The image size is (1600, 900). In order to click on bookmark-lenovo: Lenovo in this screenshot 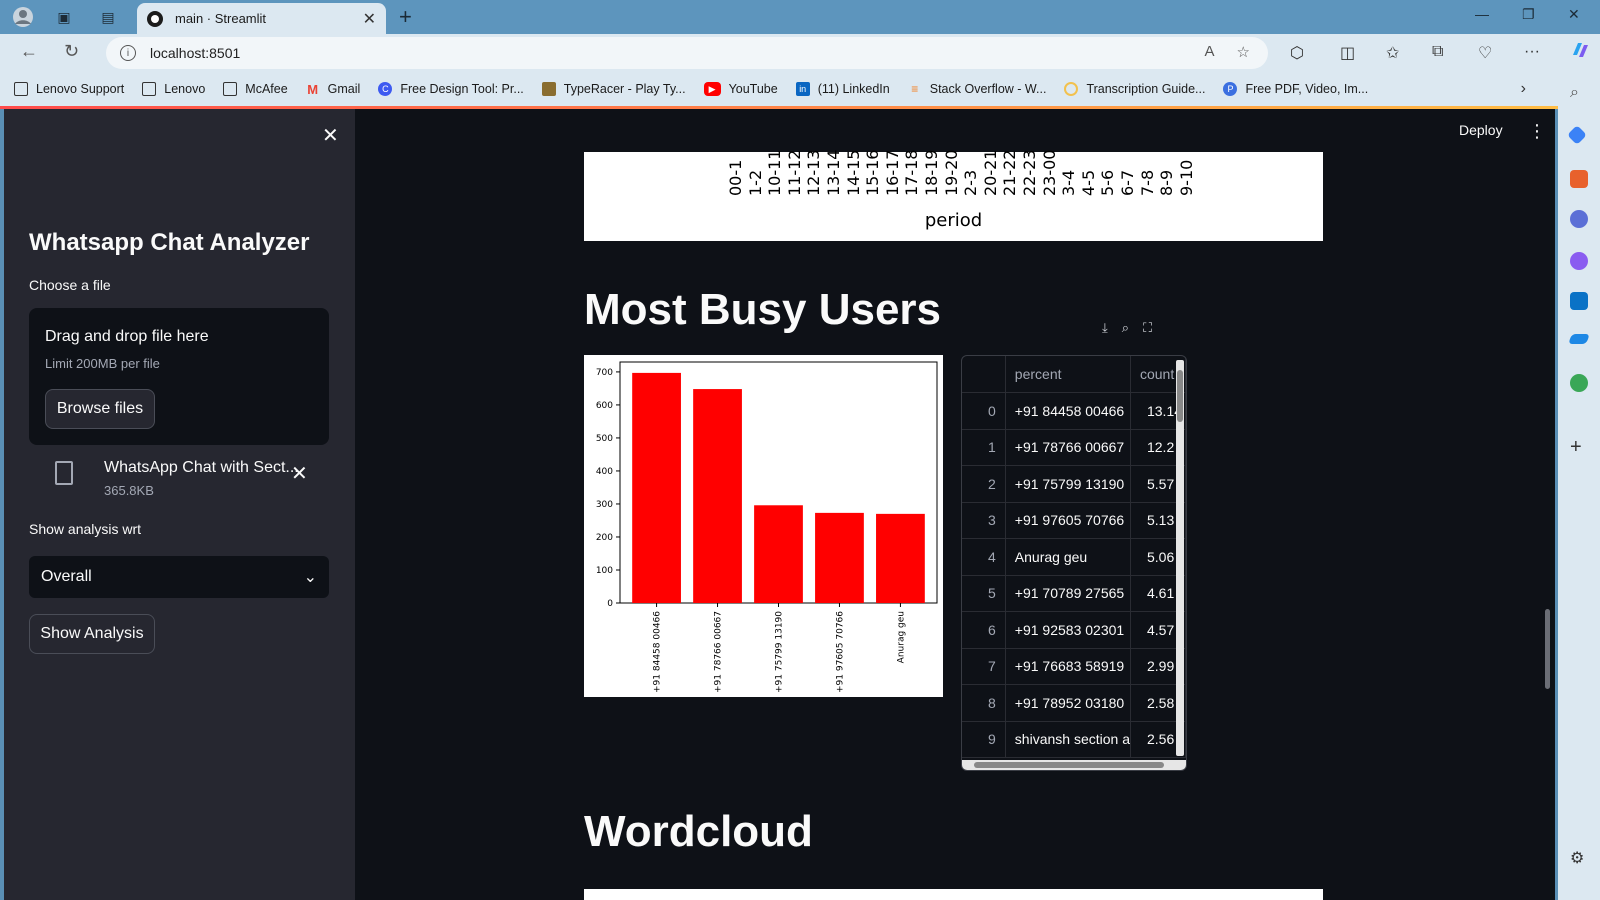, I will do `click(173, 89)`.